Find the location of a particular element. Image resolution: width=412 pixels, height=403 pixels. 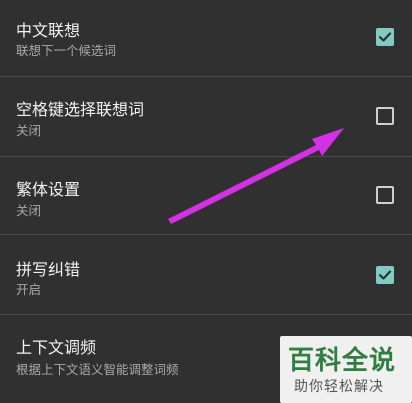

watermark-title: 百科全说 is located at coordinates (342, 361).